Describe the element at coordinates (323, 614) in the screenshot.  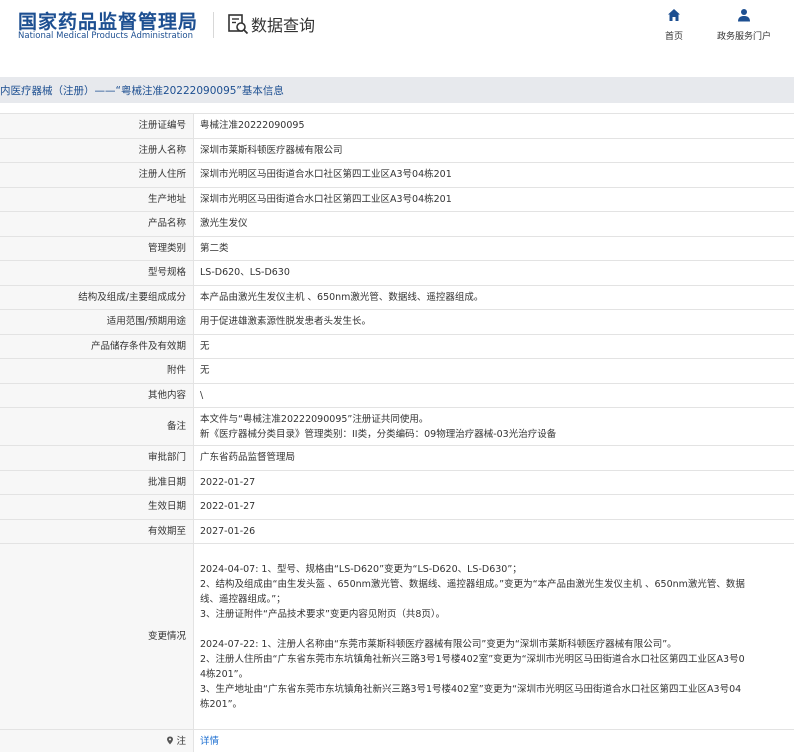
I see `change-line: 3、注册证附件“产品技术要求”变更内容见附页（共8页）。` at that location.